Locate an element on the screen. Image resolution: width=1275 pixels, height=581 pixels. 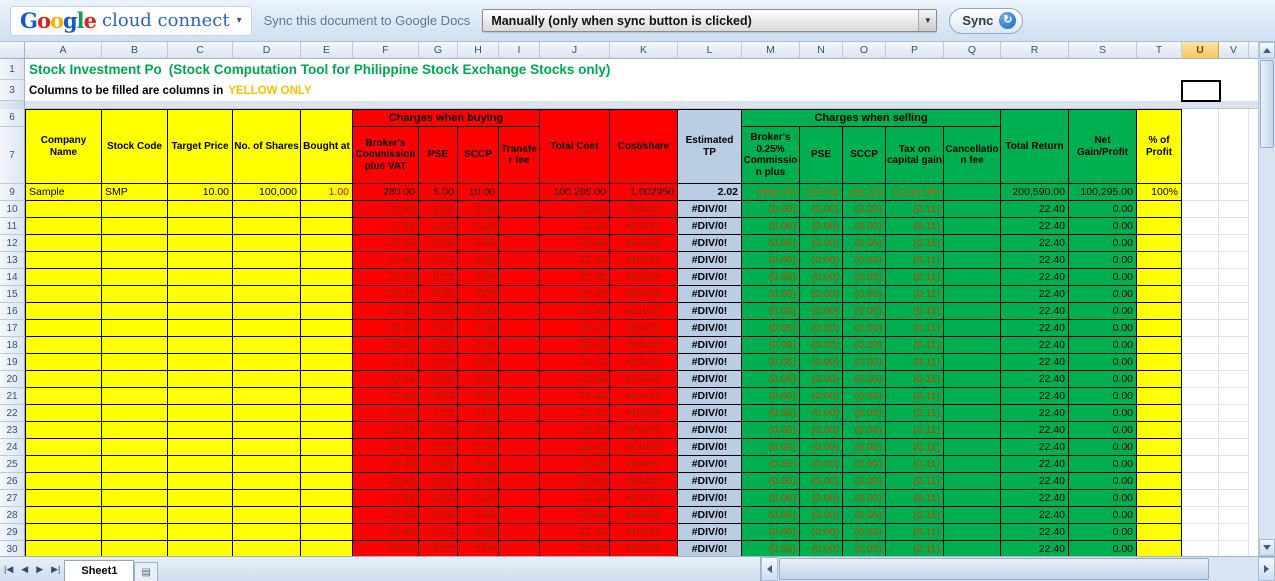
cell-E25 is located at coordinates (327, 464).